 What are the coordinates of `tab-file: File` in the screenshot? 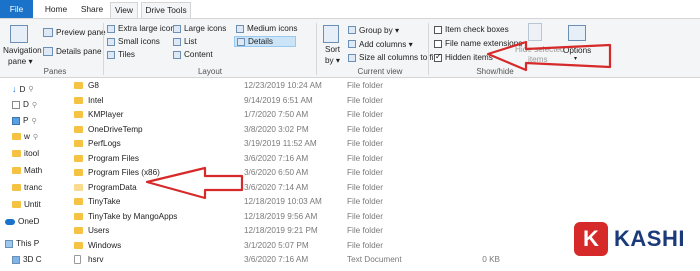 It's located at (16, 9).